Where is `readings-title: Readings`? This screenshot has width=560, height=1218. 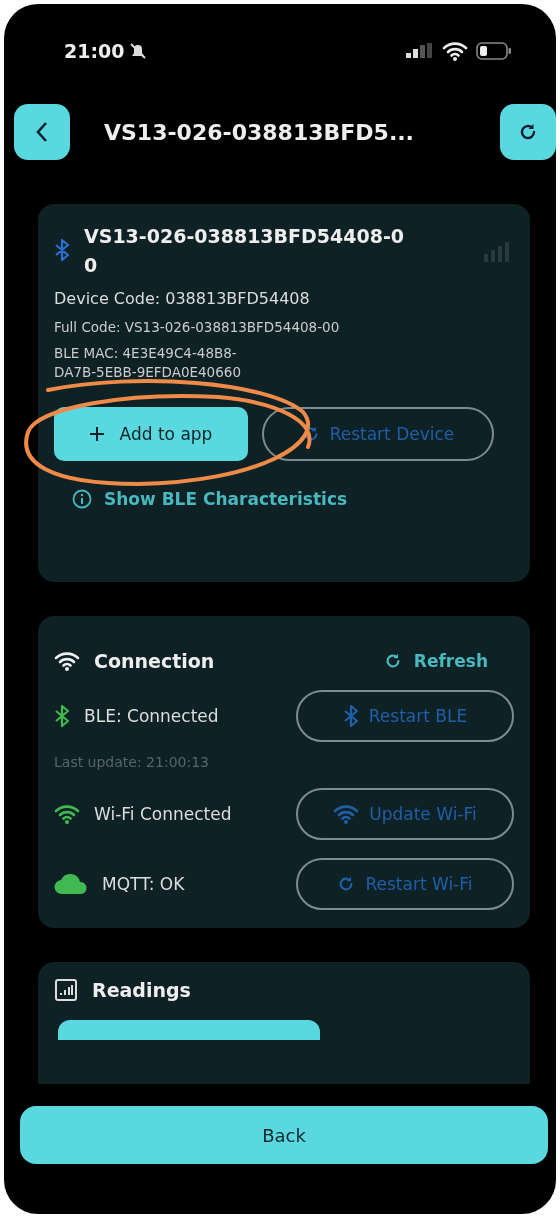 readings-title: Readings is located at coordinates (141, 990).